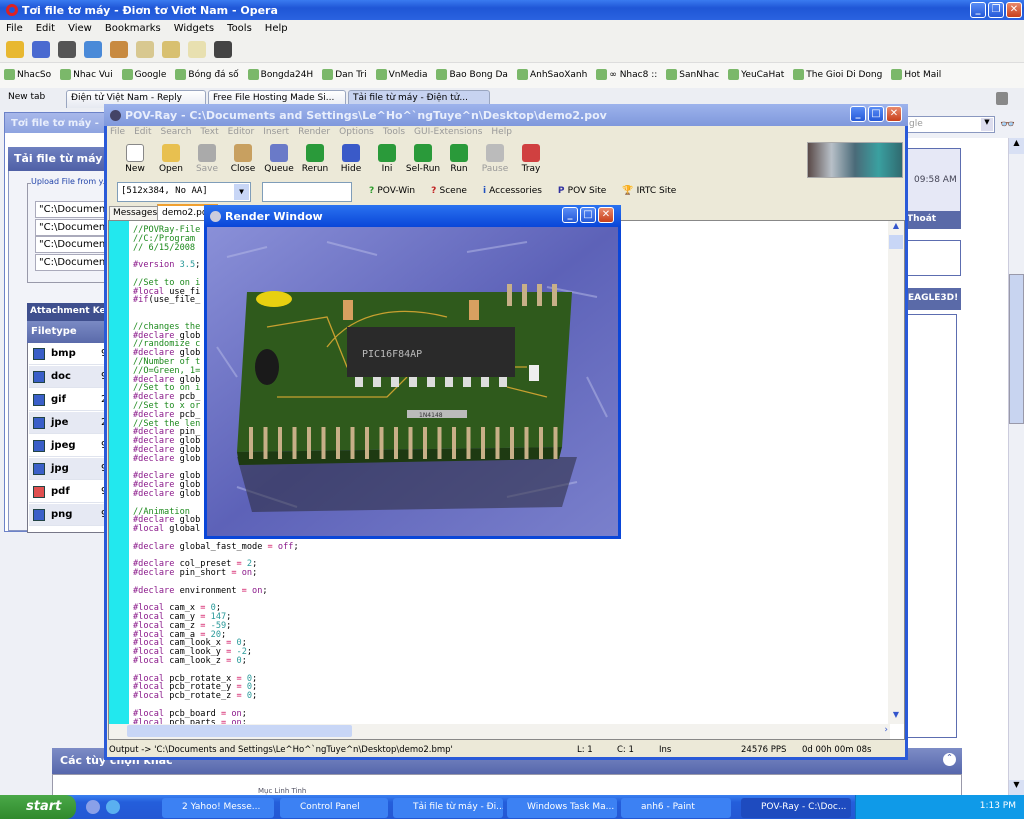  Describe the element at coordinates (315, 159) in the screenshot. I see `toolbar-rerun-button: Rerun` at that location.